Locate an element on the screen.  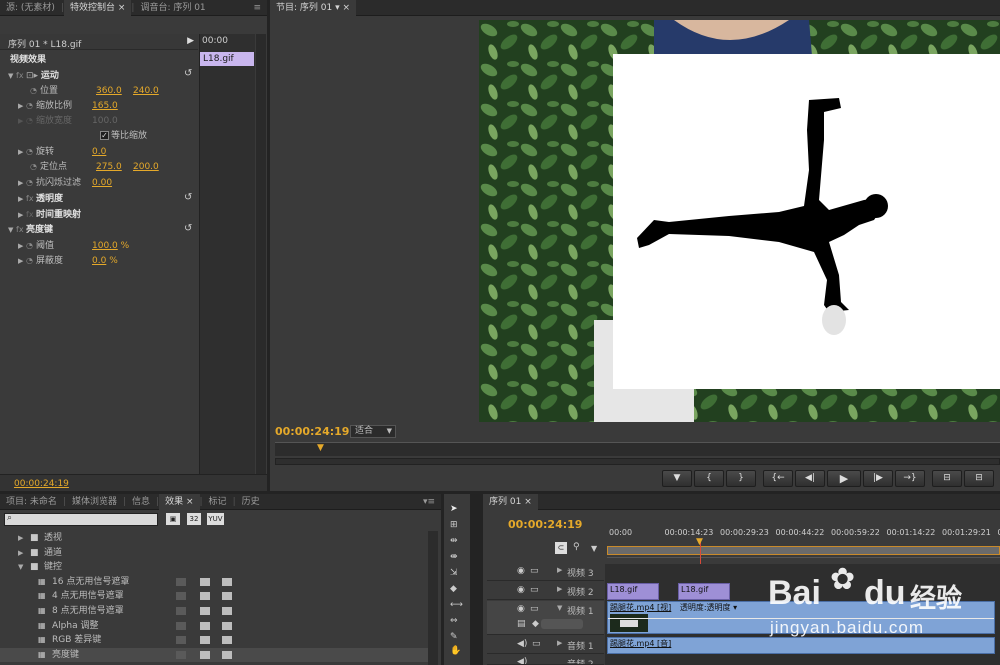
go-to-in-button: {← is located at coordinates (778, 478).